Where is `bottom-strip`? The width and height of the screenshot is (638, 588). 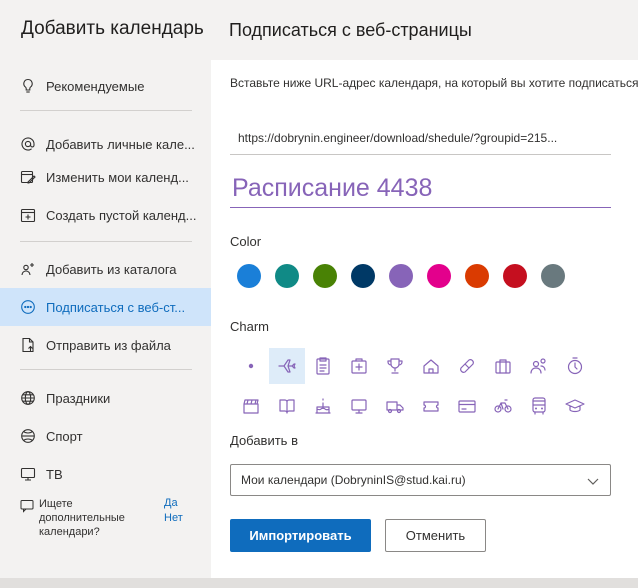
bottom-strip is located at coordinates (319, 583).